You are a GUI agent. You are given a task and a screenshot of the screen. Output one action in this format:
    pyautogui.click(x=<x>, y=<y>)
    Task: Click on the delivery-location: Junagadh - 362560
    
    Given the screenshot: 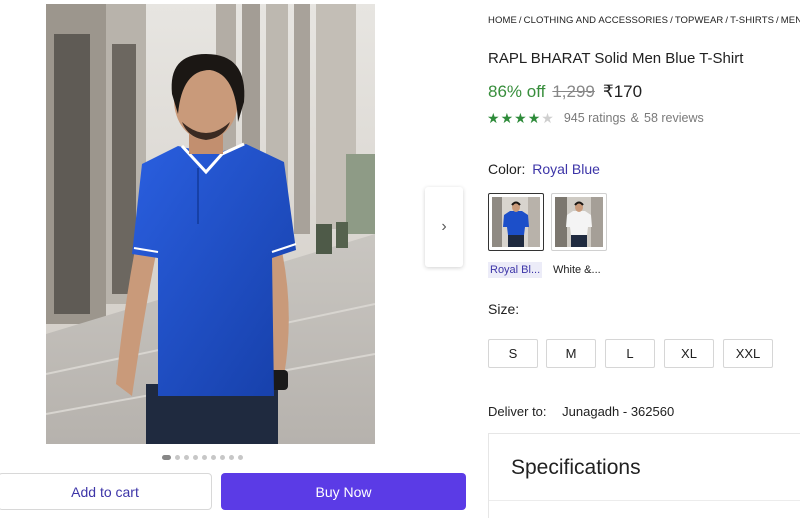 What is the action you would take?
    pyautogui.click(x=618, y=411)
    